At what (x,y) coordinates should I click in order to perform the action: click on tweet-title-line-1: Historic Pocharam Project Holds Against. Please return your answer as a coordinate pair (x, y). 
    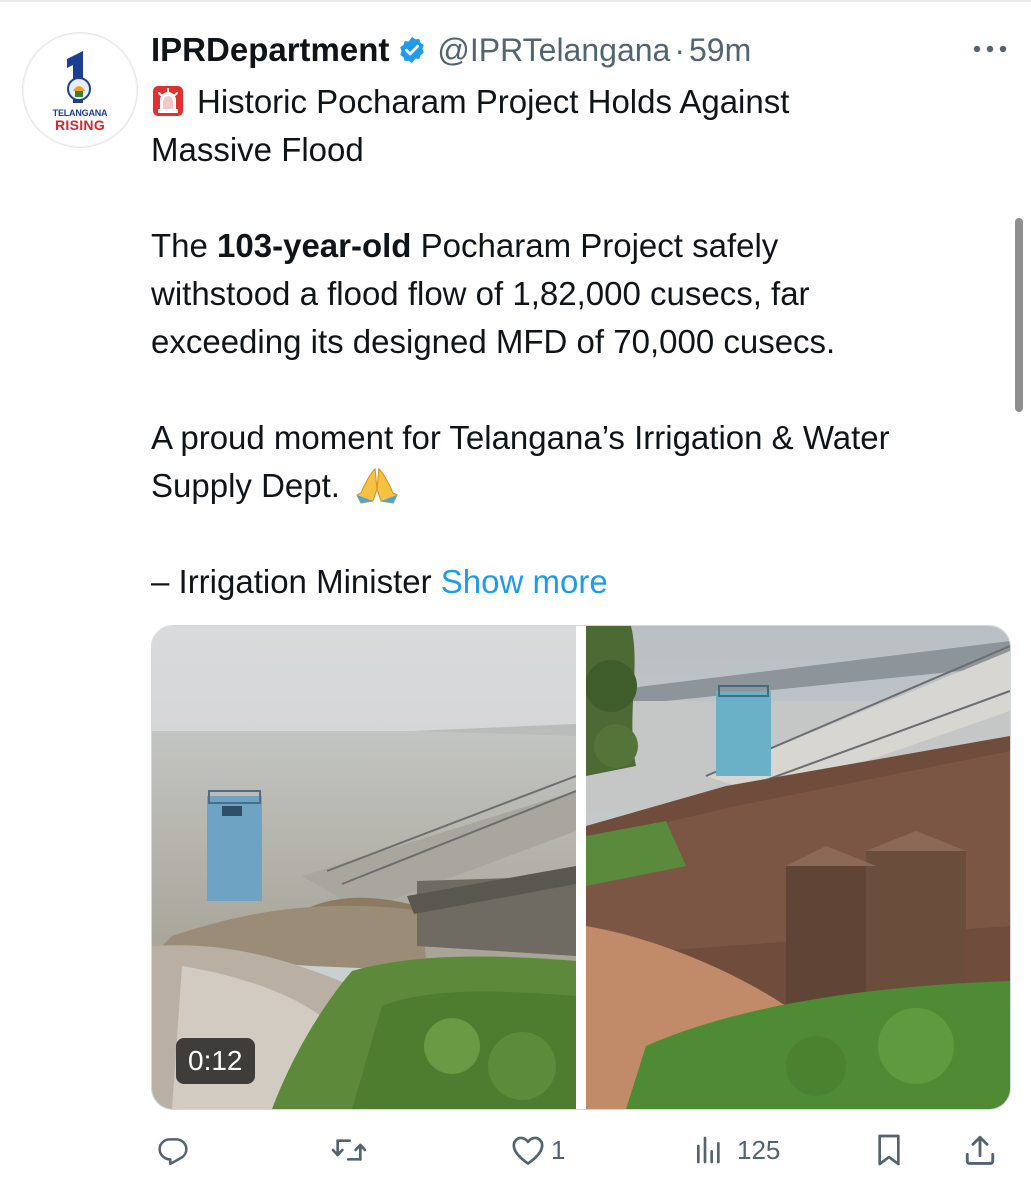
    Looking at the image, I should click on (581, 102).